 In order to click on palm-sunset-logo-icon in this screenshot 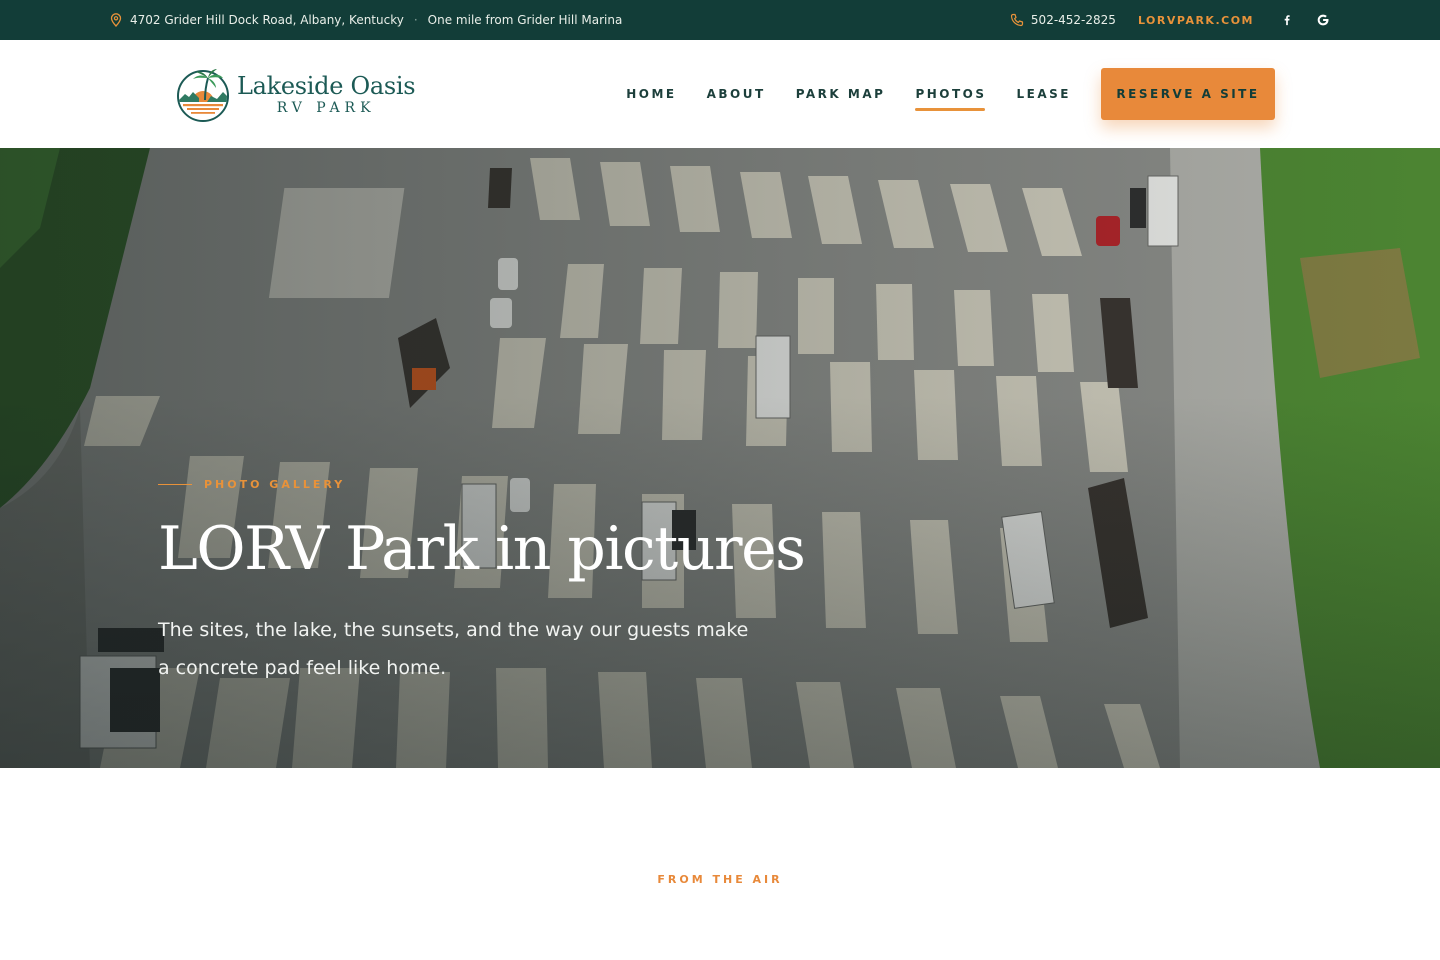, I will do `click(203, 95)`.